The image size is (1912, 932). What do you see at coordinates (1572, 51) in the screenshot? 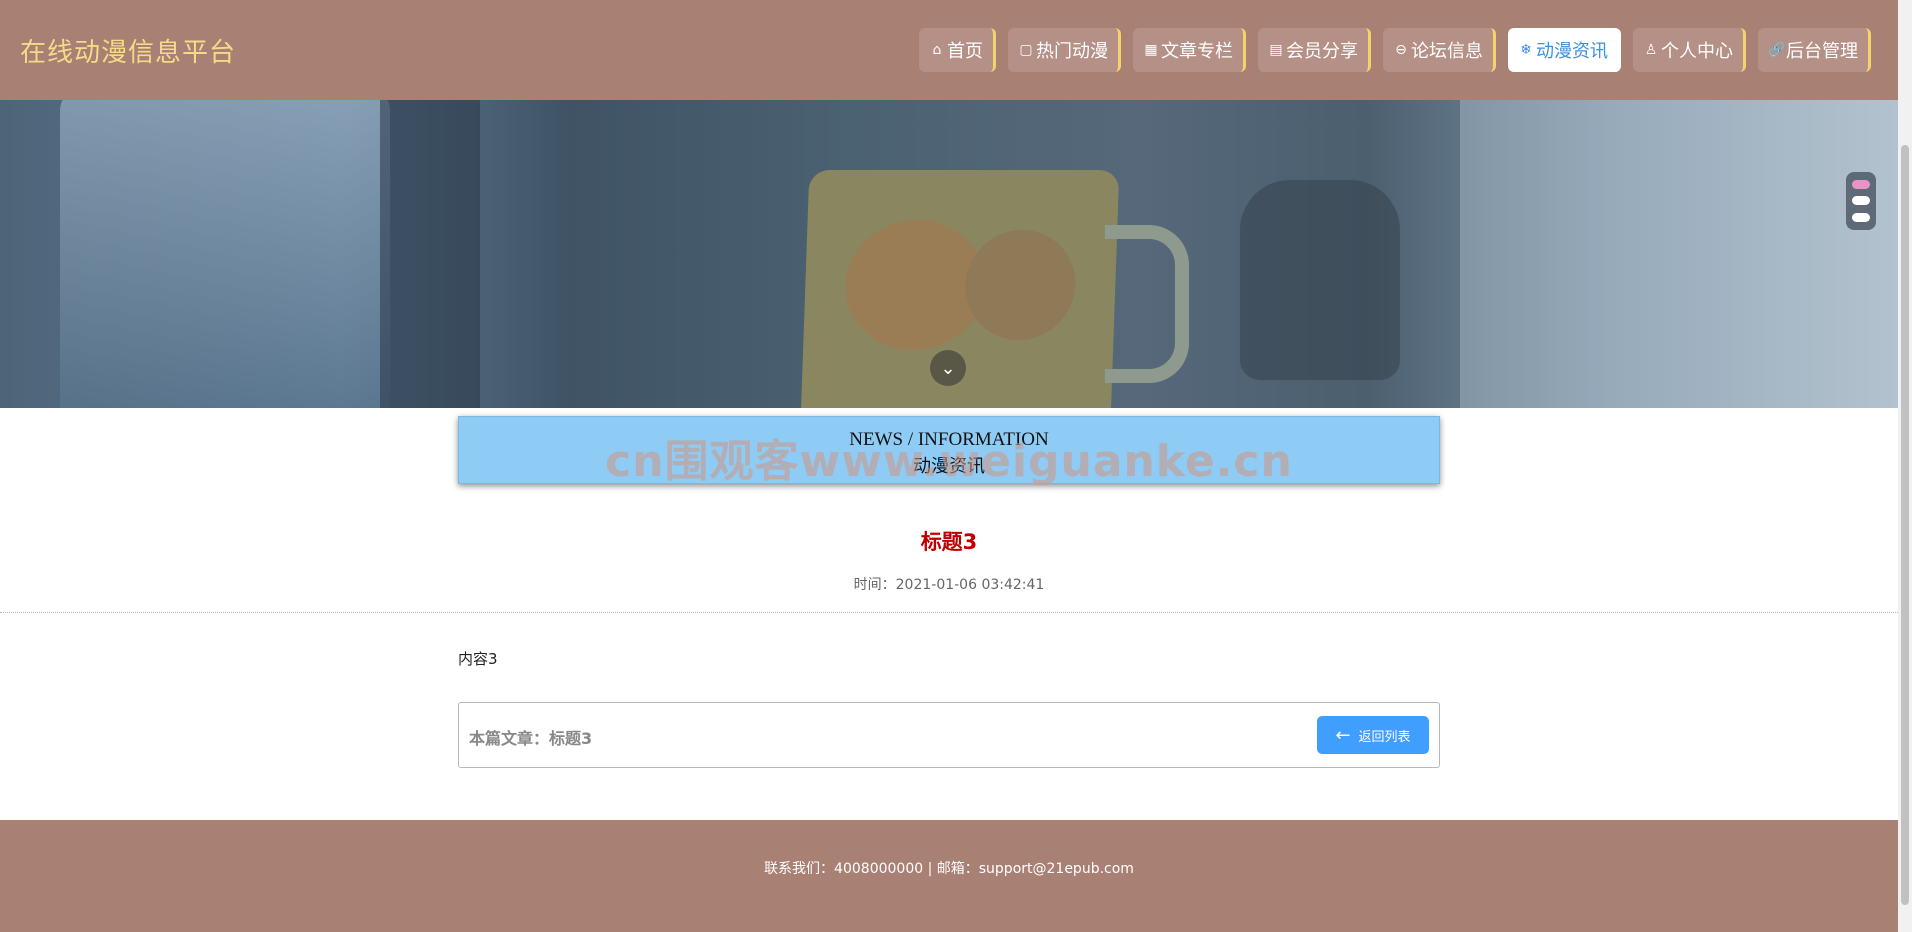
I see `nav-item-label: 动漫资讯` at bounding box center [1572, 51].